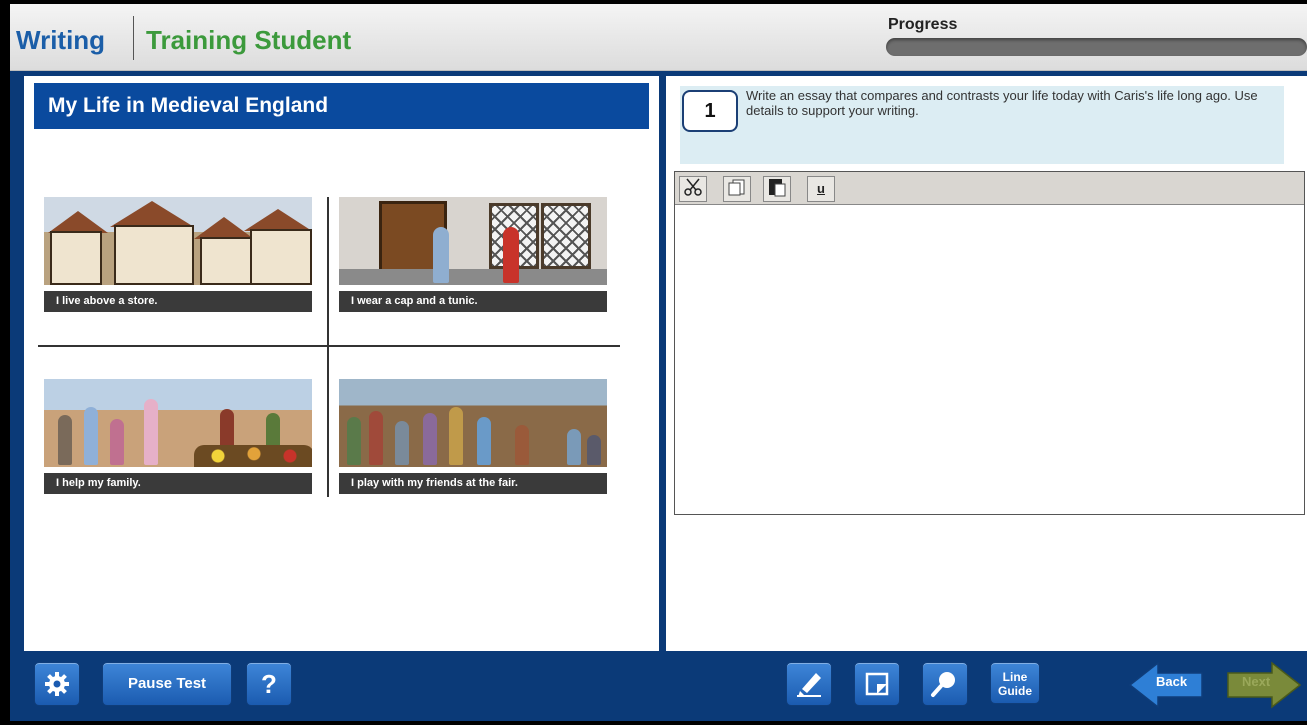 This screenshot has width=1307, height=725. I want to click on grid-divider-horizontal, so click(329, 346).